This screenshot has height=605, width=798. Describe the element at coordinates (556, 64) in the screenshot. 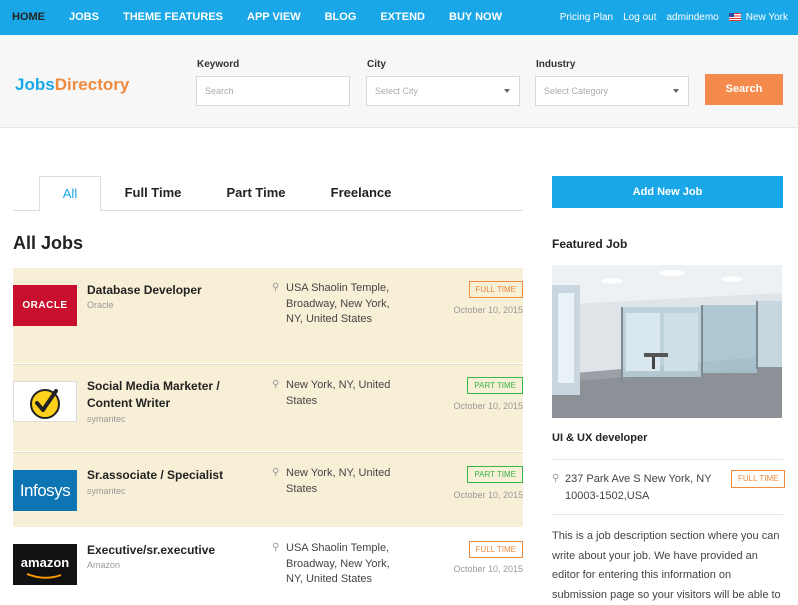

I see `industry-label: Industry` at that location.